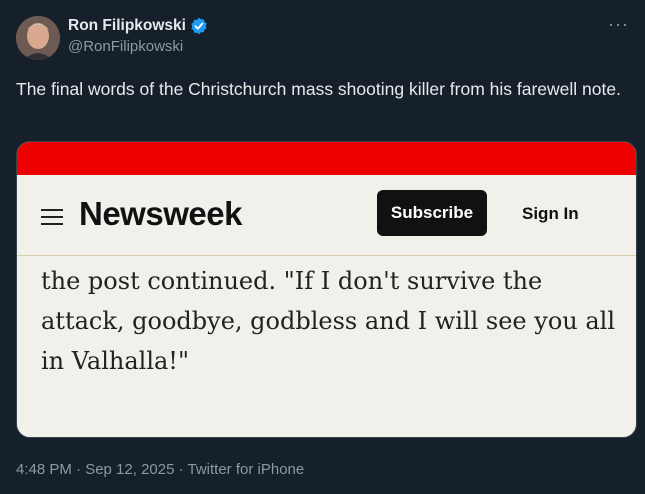  I want to click on menu-icon, so click(52, 219).